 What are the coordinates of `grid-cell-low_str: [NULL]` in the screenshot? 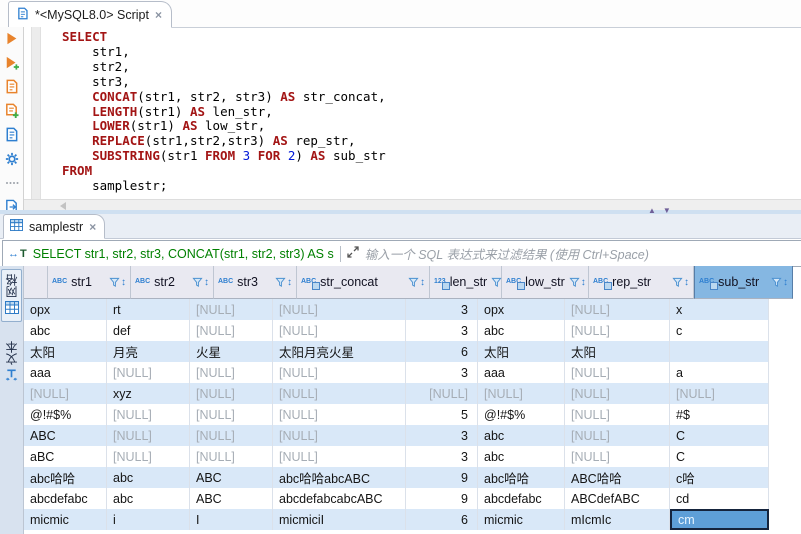 It's located at (521, 393).